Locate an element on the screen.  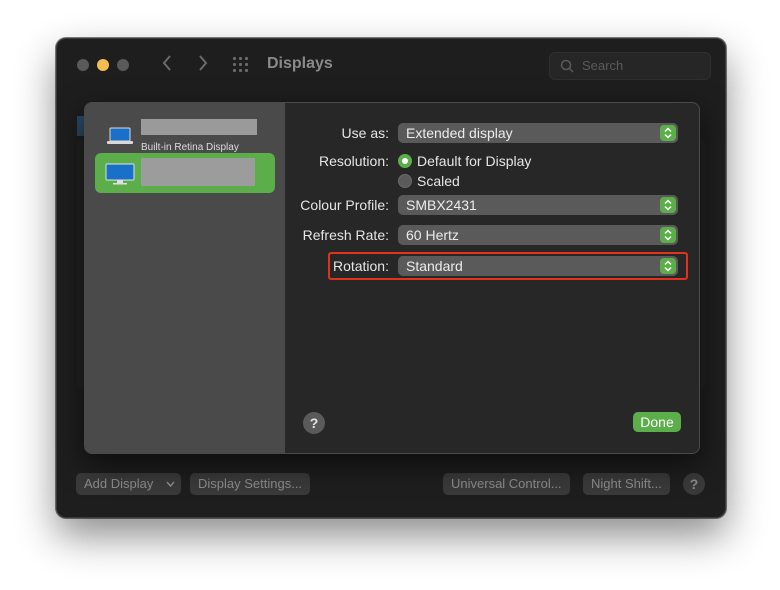
use-as-label: Use as: is located at coordinates (365, 133).